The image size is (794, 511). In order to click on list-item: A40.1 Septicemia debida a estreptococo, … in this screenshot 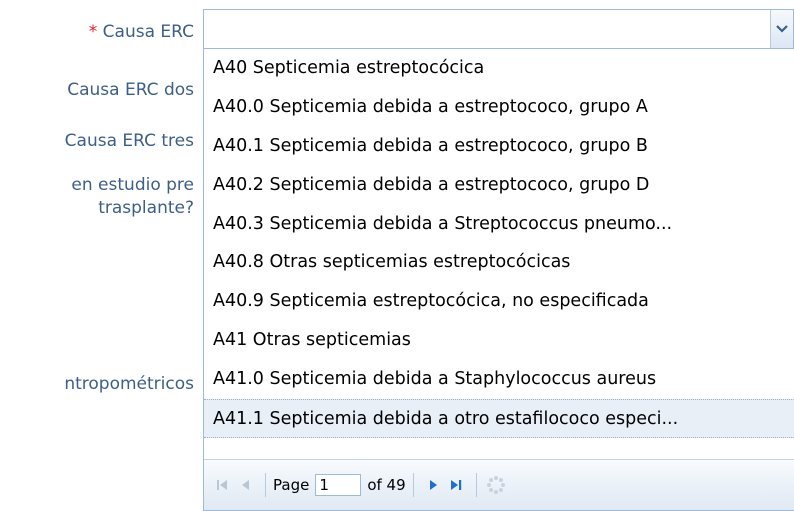, I will do `click(499, 146)`.